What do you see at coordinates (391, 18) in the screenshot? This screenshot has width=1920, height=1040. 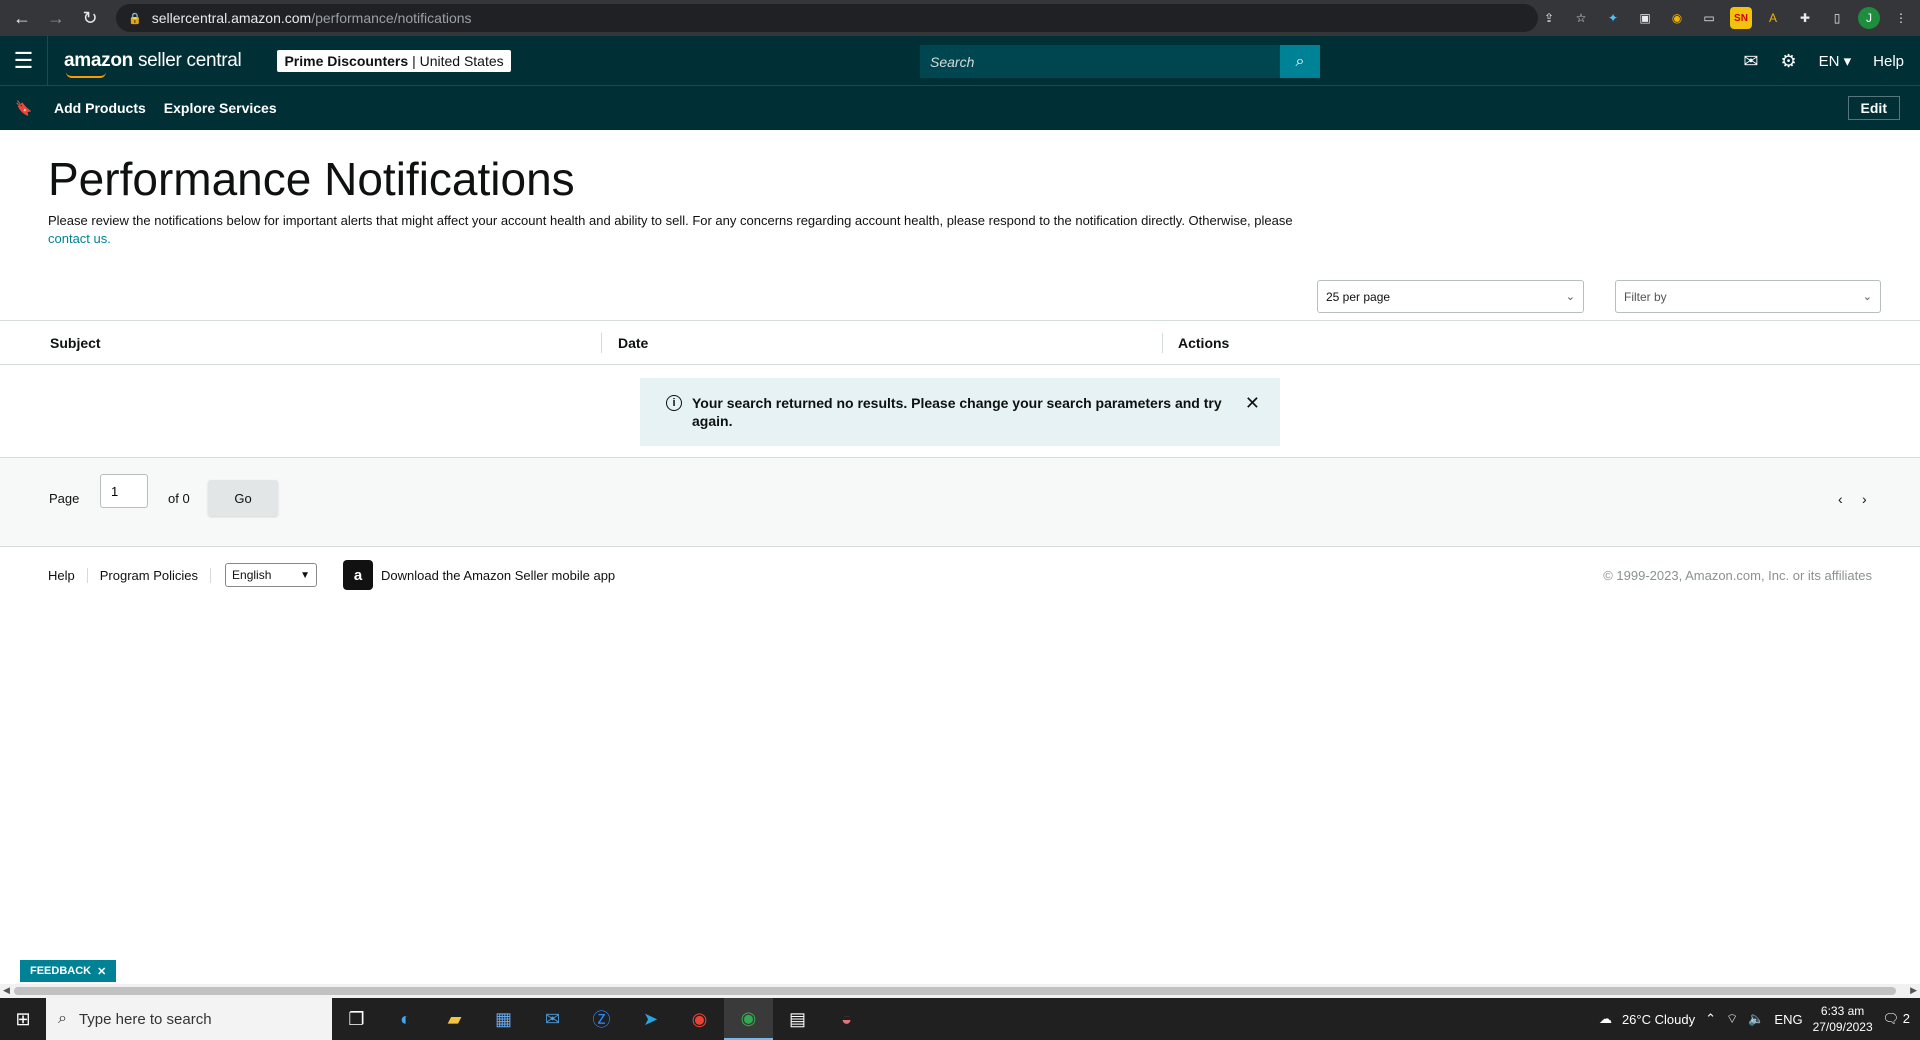 I see `url-path: /performance/notifications` at bounding box center [391, 18].